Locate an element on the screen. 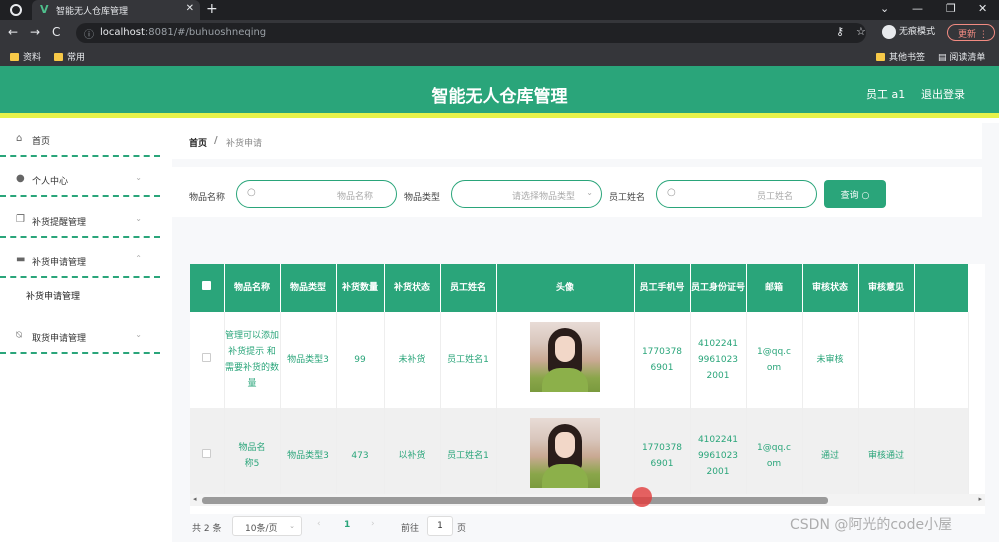 This screenshot has height=542, width=999. sidebar-item-label: 取货申请管理 is located at coordinates (59, 339).